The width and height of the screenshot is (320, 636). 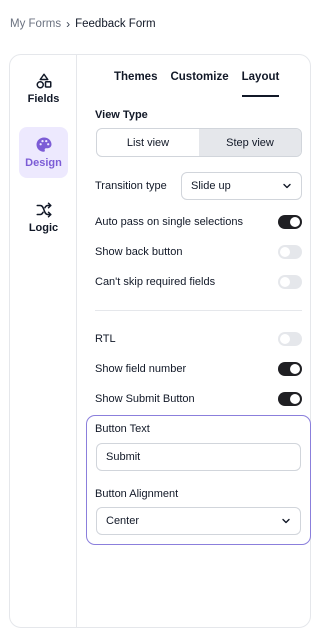 I want to click on back-button-label: Show back button, so click(x=139, y=252).